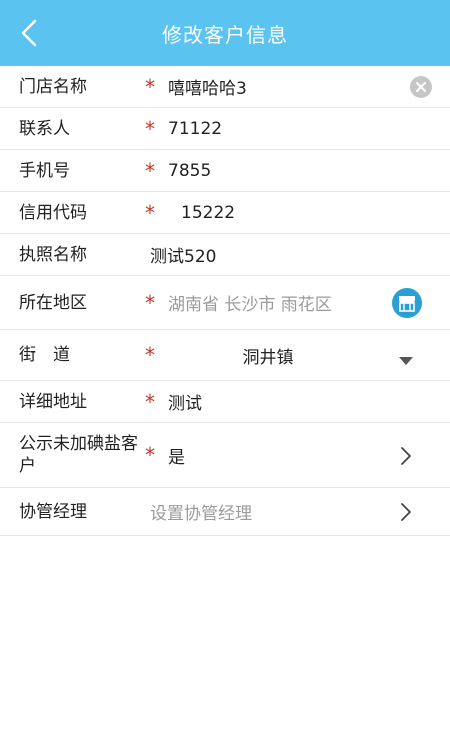 The width and height of the screenshot is (450, 750). I want to click on label-store-name: 门店名称, so click(53, 86).